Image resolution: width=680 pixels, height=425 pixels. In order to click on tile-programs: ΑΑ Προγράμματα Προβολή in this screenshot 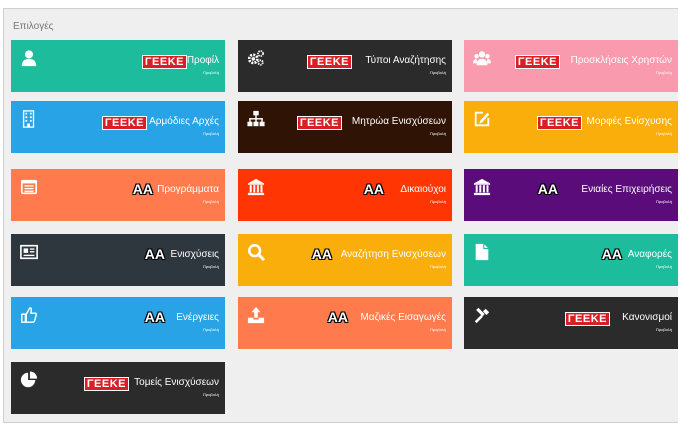, I will do `click(118, 195)`.